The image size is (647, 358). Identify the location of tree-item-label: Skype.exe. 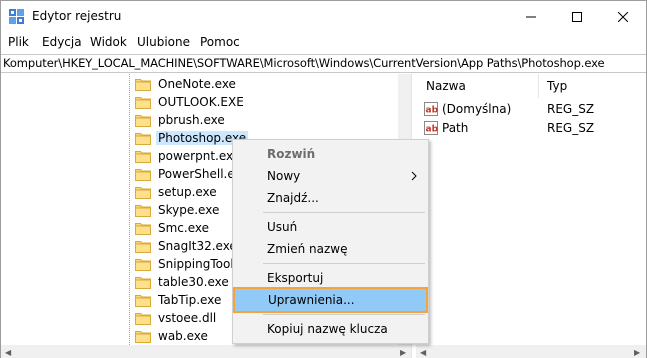
(189, 210).